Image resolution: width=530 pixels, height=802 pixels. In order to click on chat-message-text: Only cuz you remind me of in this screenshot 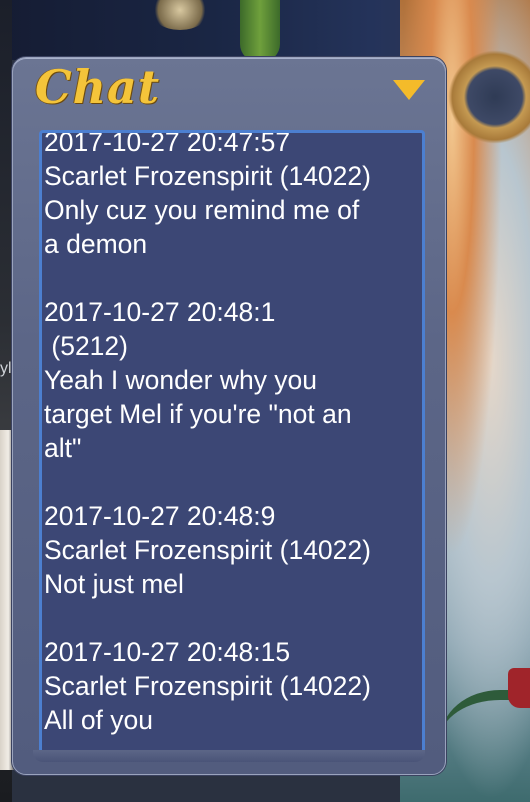, I will do `click(202, 210)`.